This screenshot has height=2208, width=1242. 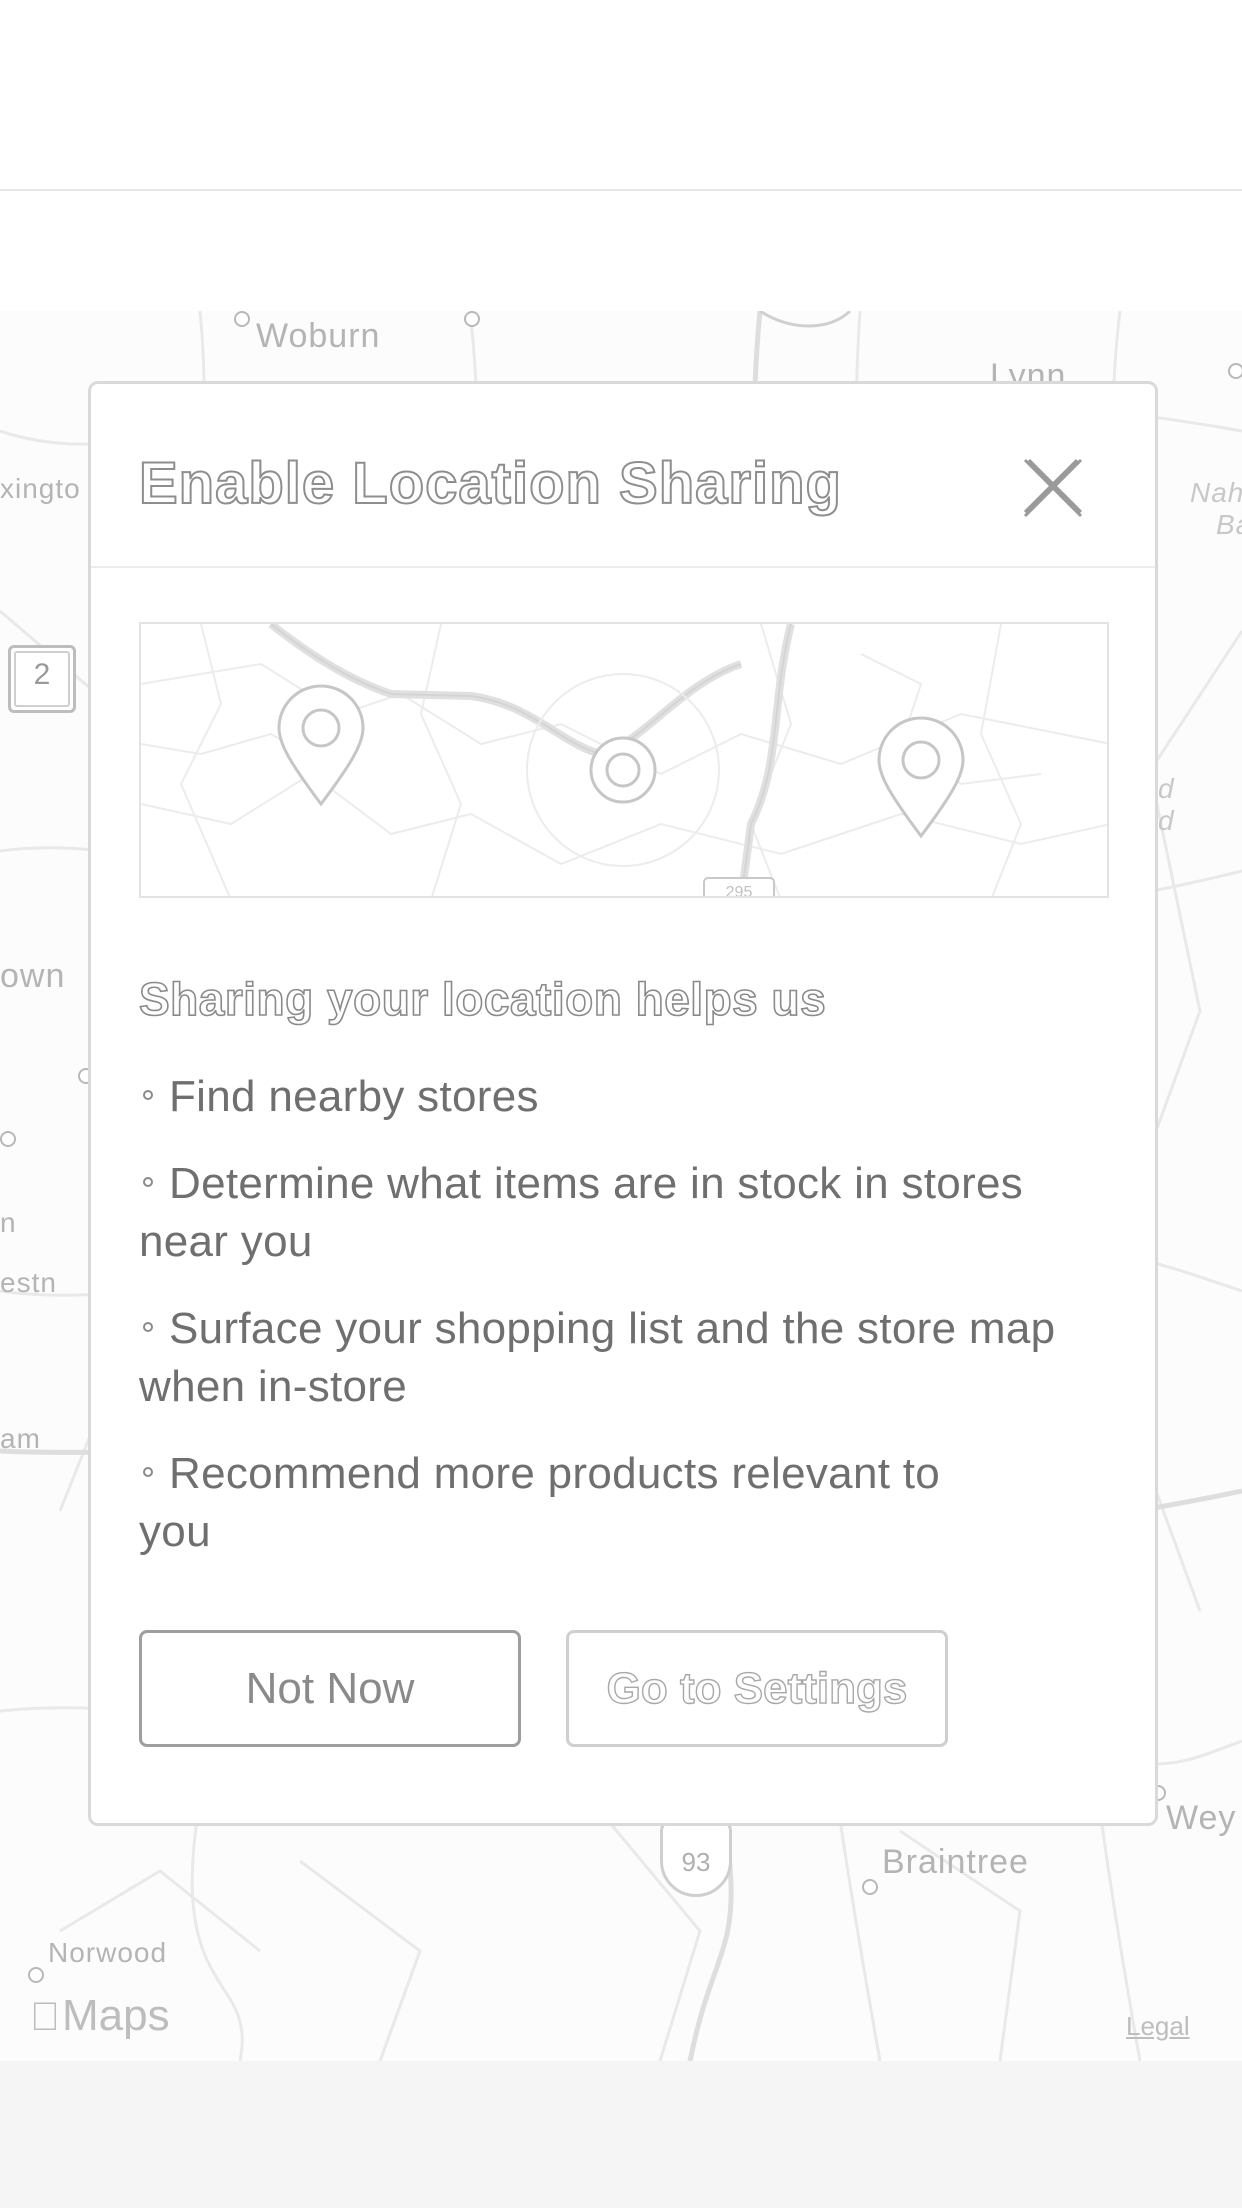 I want to click on route-2-marker: 2, so click(x=42, y=679).